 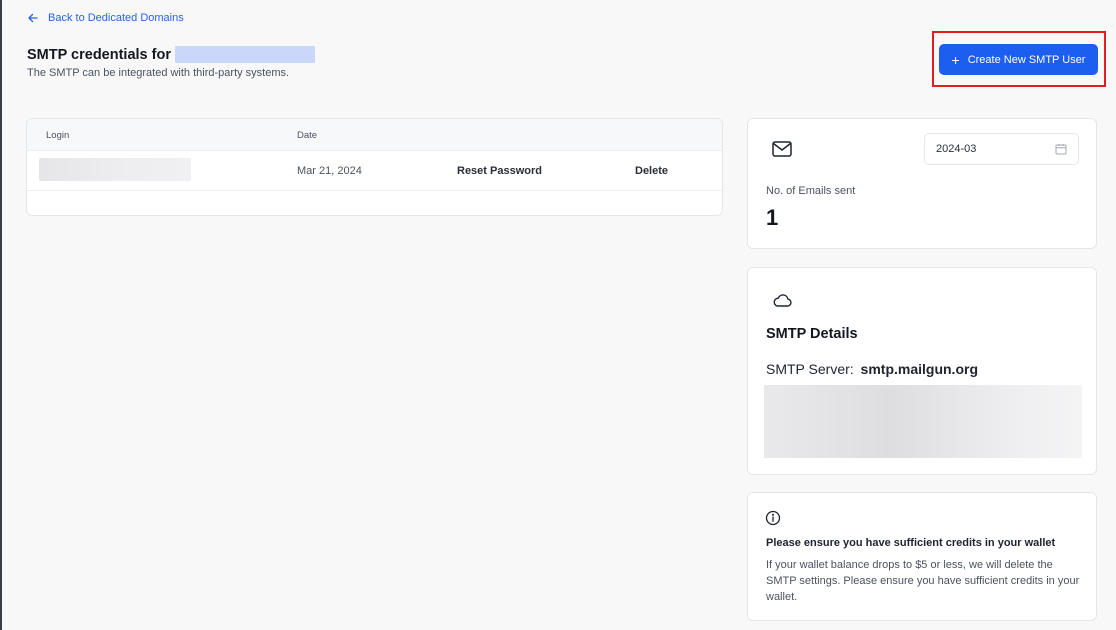 I want to click on table-header: Login Date, so click(x=374, y=135).